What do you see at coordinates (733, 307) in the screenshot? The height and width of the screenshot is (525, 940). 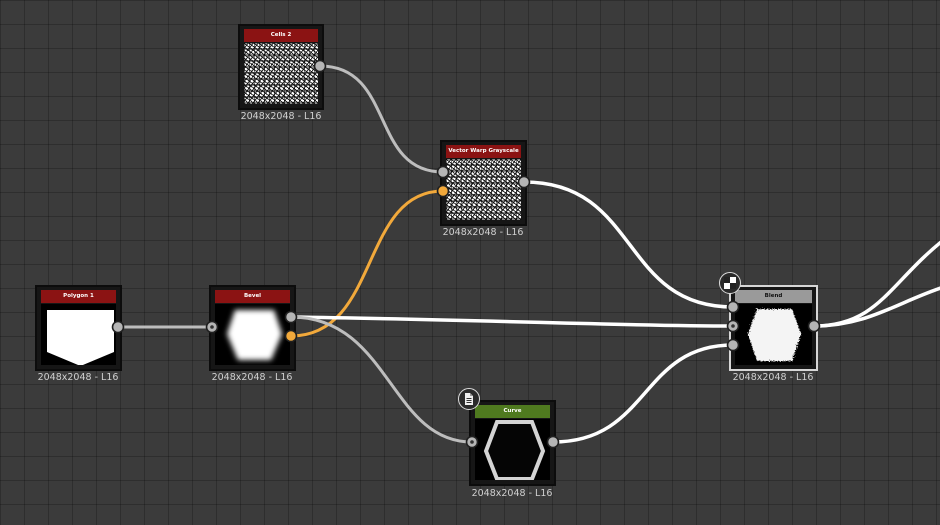 I see `input-port-foreground` at bounding box center [733, 307].